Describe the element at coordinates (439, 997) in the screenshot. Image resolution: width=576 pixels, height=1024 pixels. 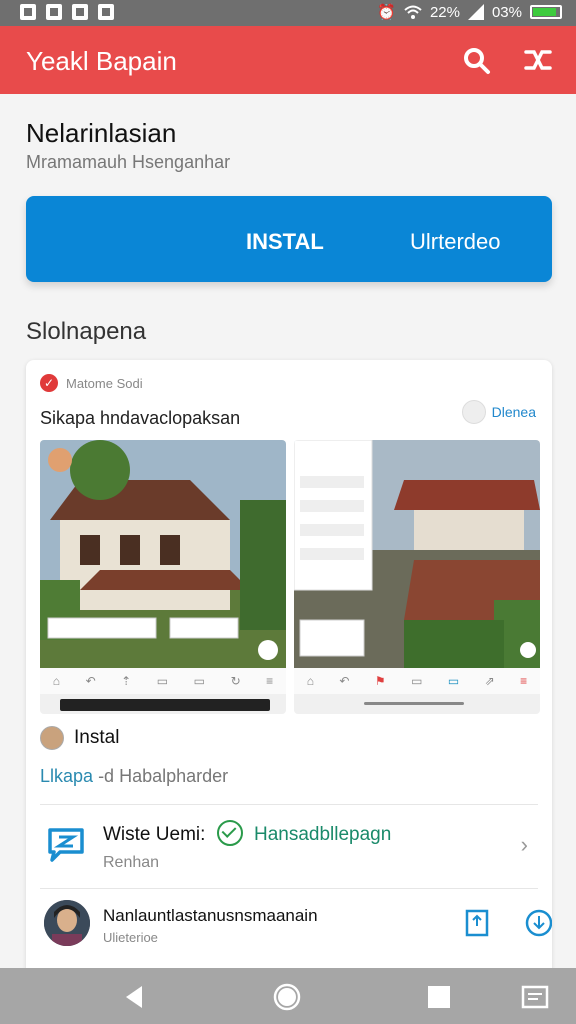
I see `recents-icon` at that location.